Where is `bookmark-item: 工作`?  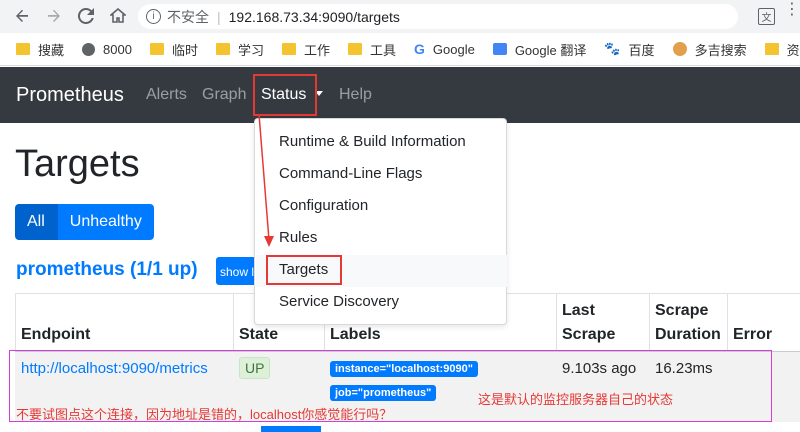 bookmark-item: 工作 is located at coordinates (305, 49).